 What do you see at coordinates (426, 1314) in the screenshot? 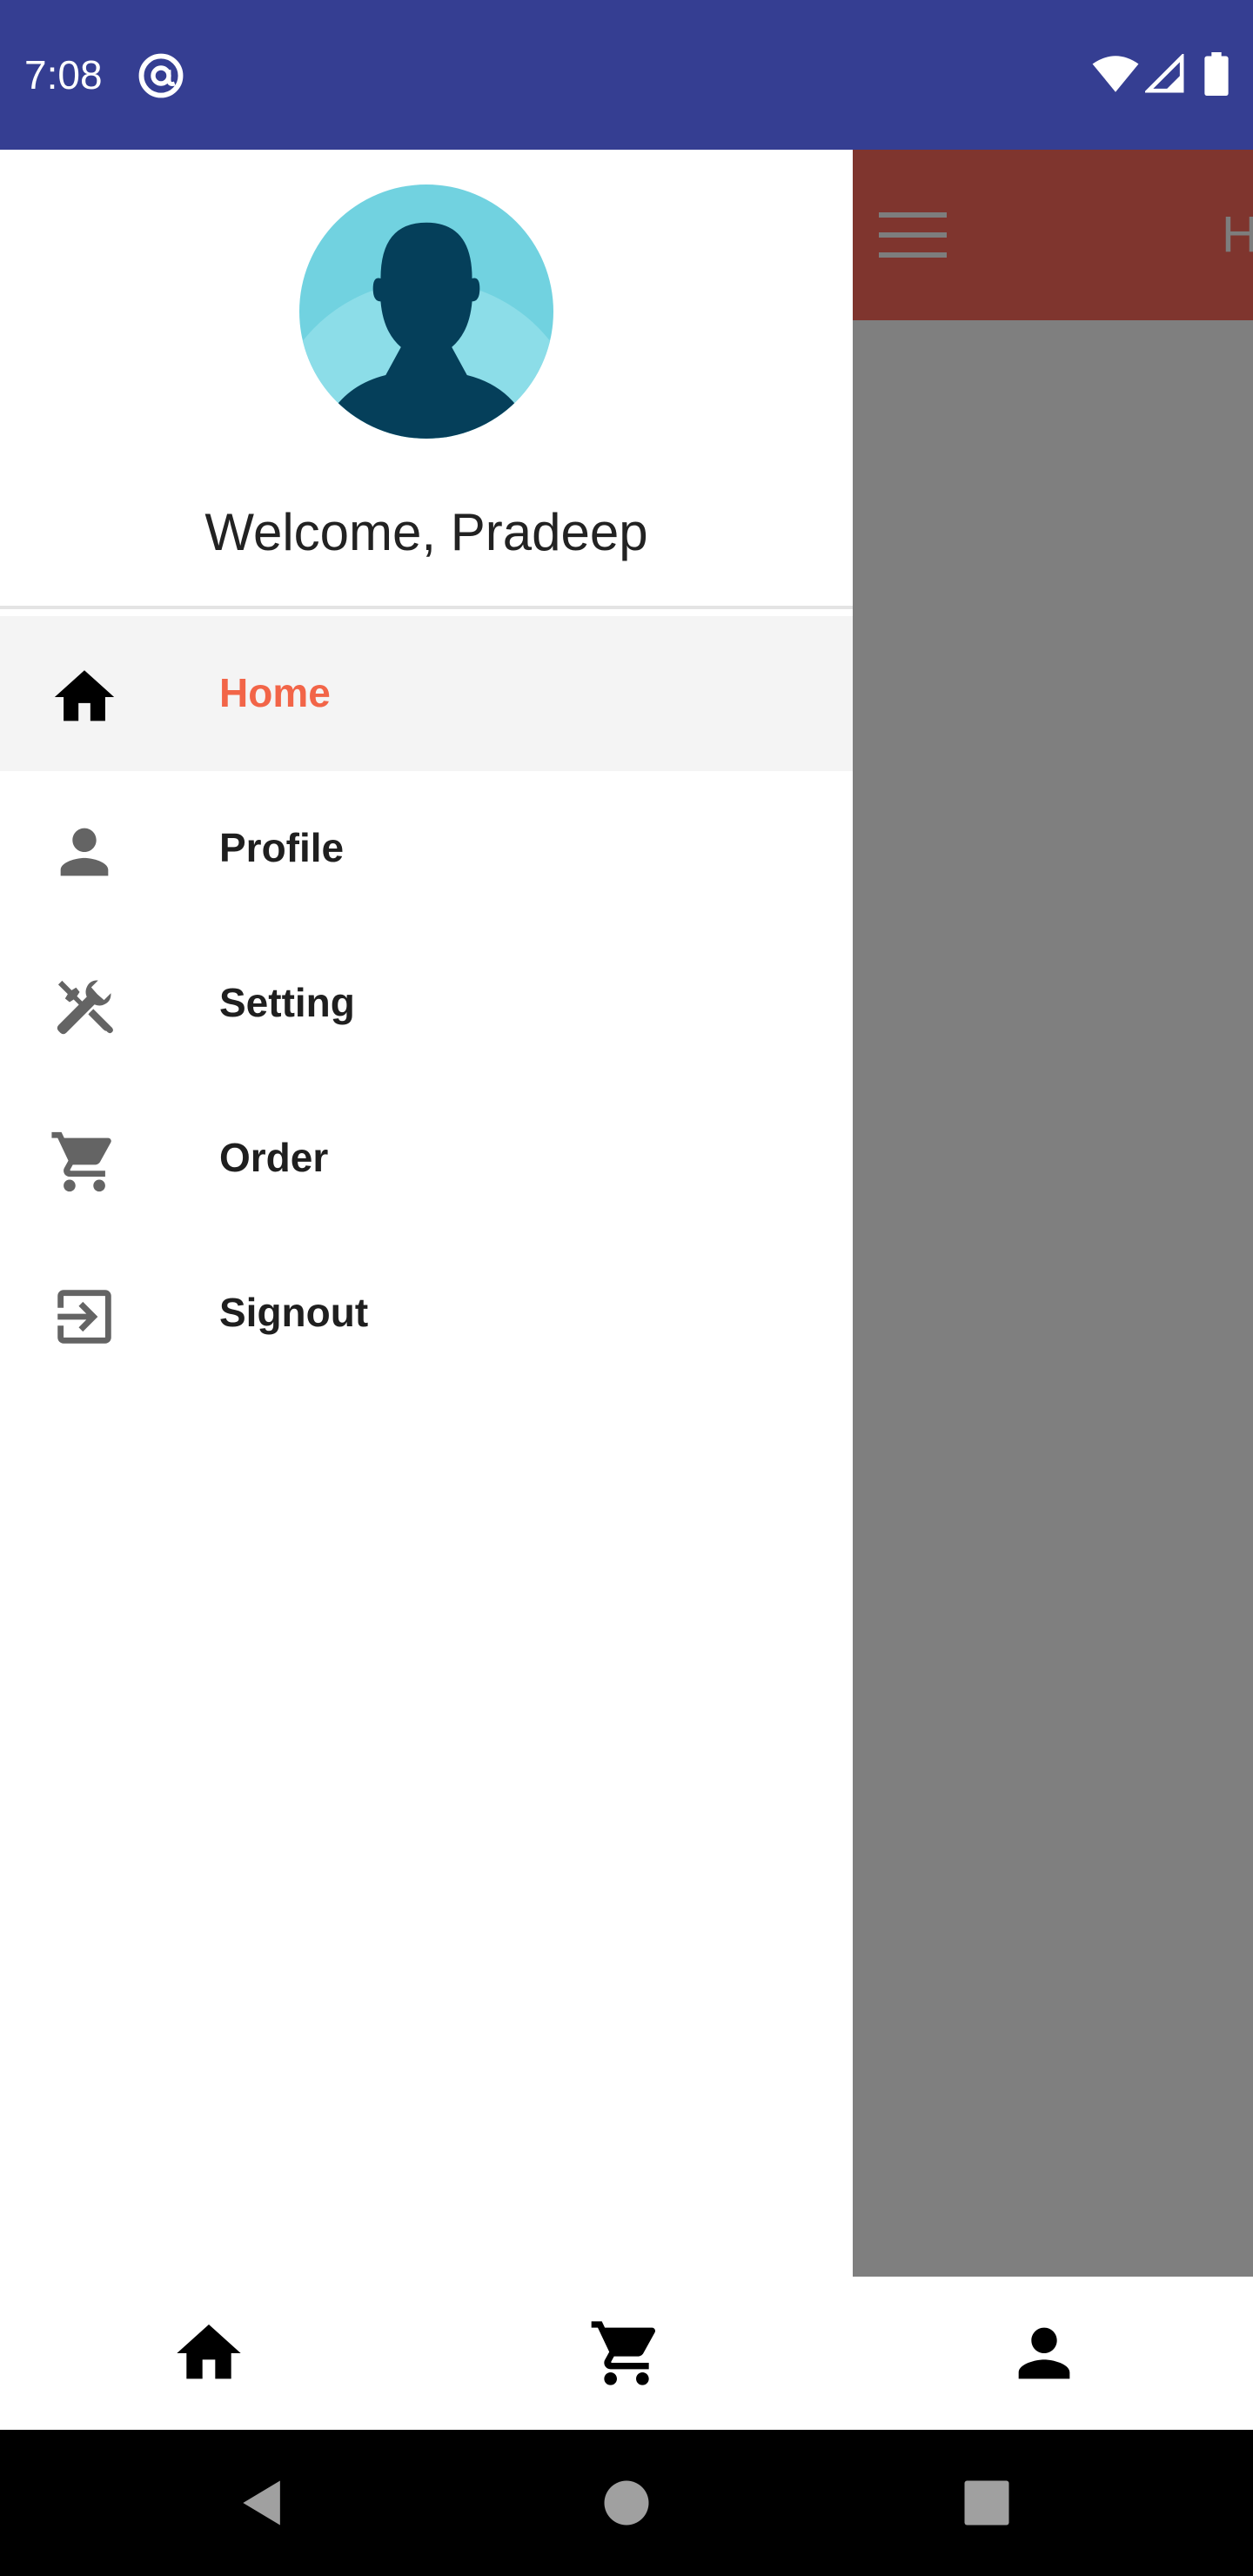
I see `drawer-item-signout: Signout` at bounding box center [426, 1314].